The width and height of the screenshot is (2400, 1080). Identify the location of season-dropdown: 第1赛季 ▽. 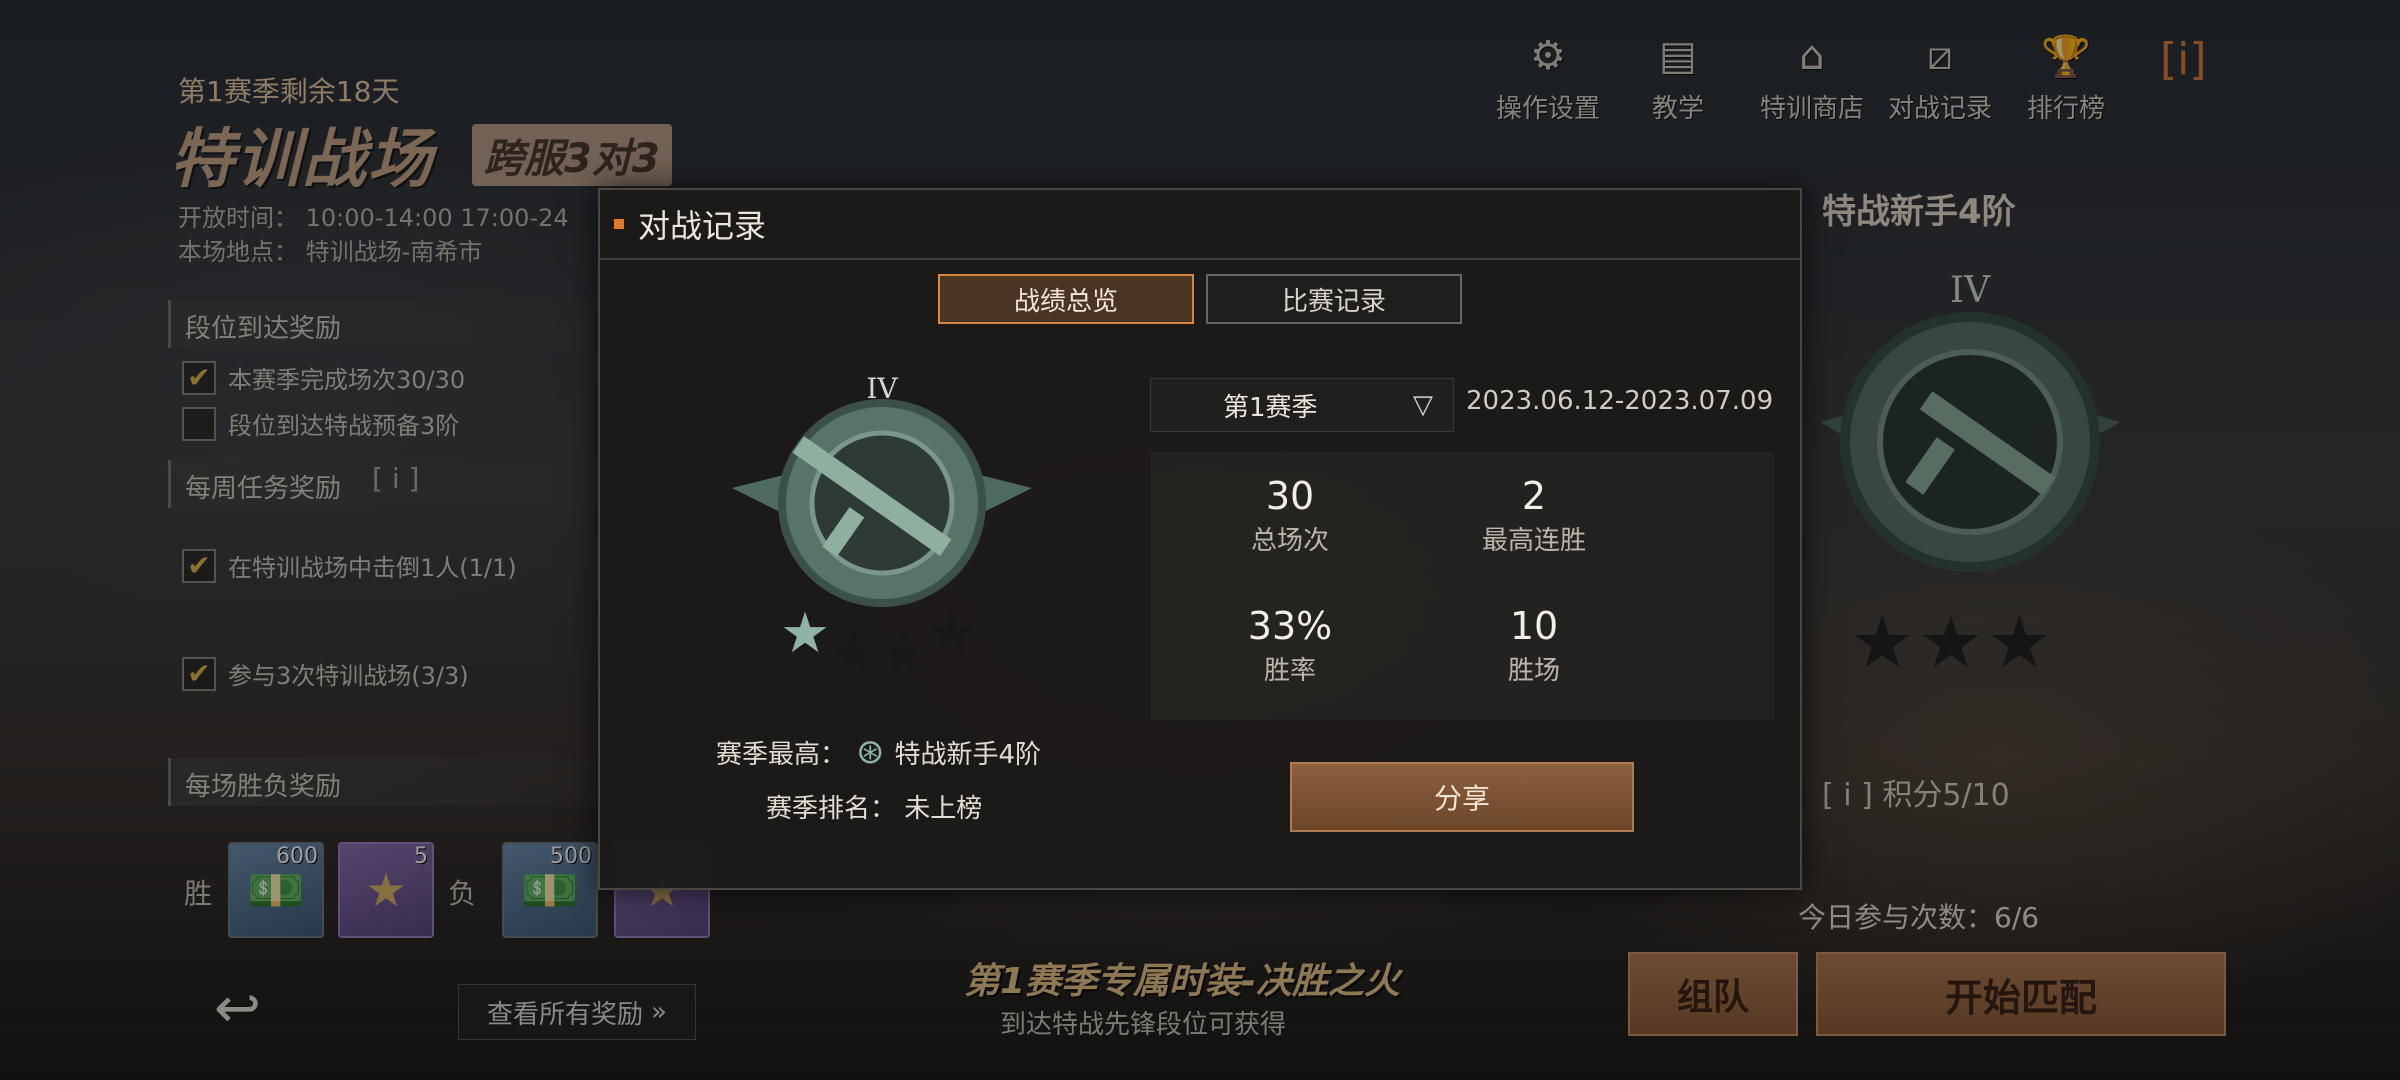
(1302, 405).